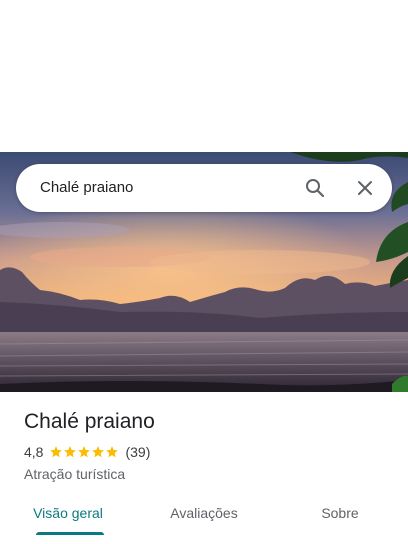 The width and height of the screenshot is (408, 544). Describe the element at coordinates (365, 188) in the screenshot. I see `close-icon` at that location.